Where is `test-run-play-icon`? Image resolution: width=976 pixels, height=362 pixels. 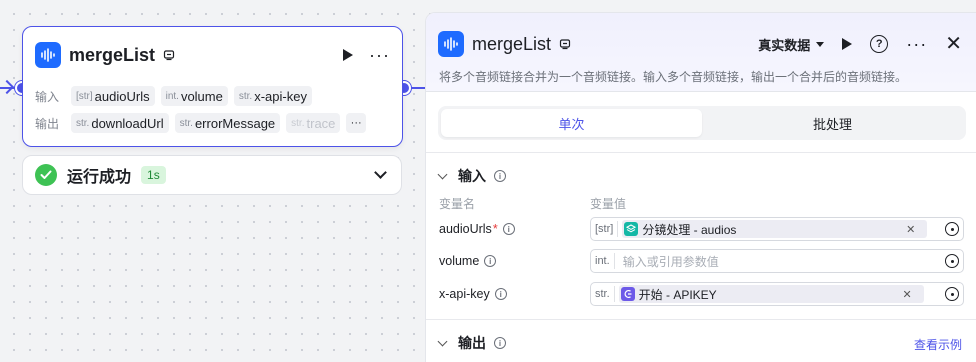
test-run-play-icon is located at coordinates (847, 44).